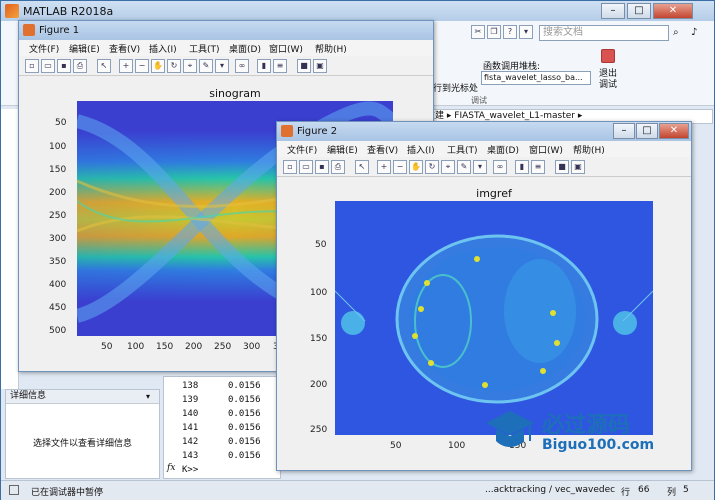 The image size is (715, 500). I want to click on y-tick: 200, so click(58, 193).